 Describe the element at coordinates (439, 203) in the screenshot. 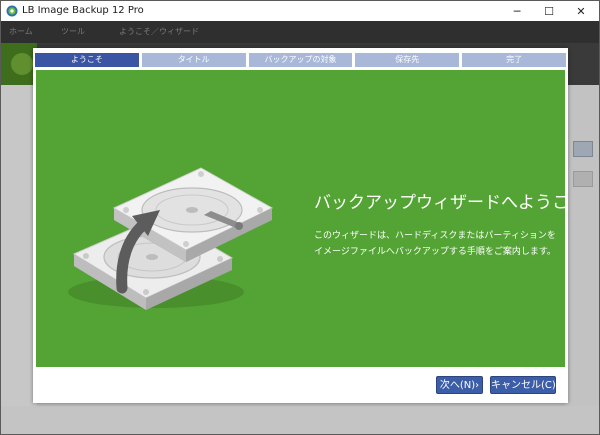

I see `welcome-heading: バックアップウィザードへようこそ` at that location.